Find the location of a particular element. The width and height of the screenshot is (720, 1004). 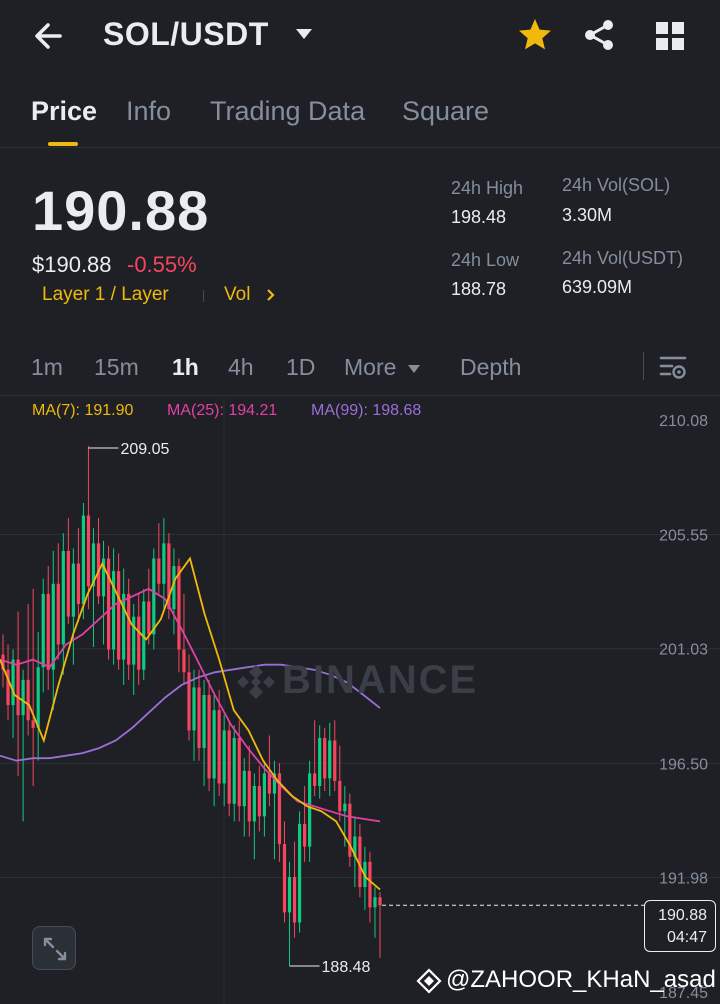

tag-divider is located at coordinates (203, 296).